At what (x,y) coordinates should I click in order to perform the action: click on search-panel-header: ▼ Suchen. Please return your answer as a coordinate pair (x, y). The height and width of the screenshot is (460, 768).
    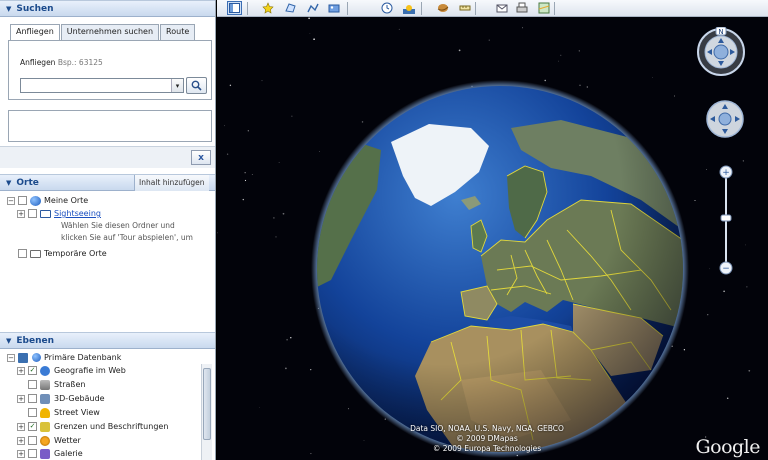
    Looking at the image, I should click on (107, 8).